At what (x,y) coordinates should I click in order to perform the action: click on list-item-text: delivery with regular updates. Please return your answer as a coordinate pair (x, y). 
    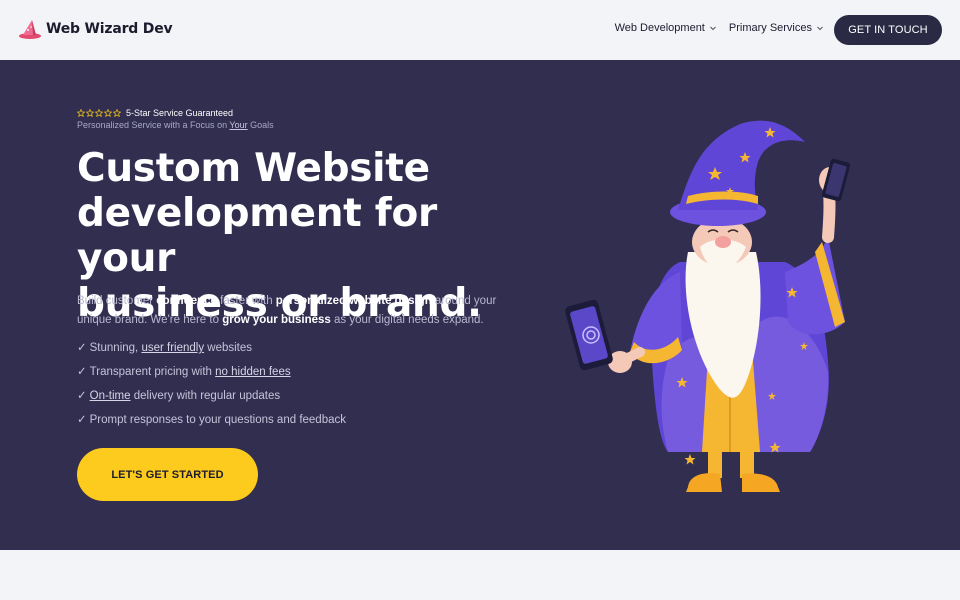
    Looking at the image, I should click on (205, 396).